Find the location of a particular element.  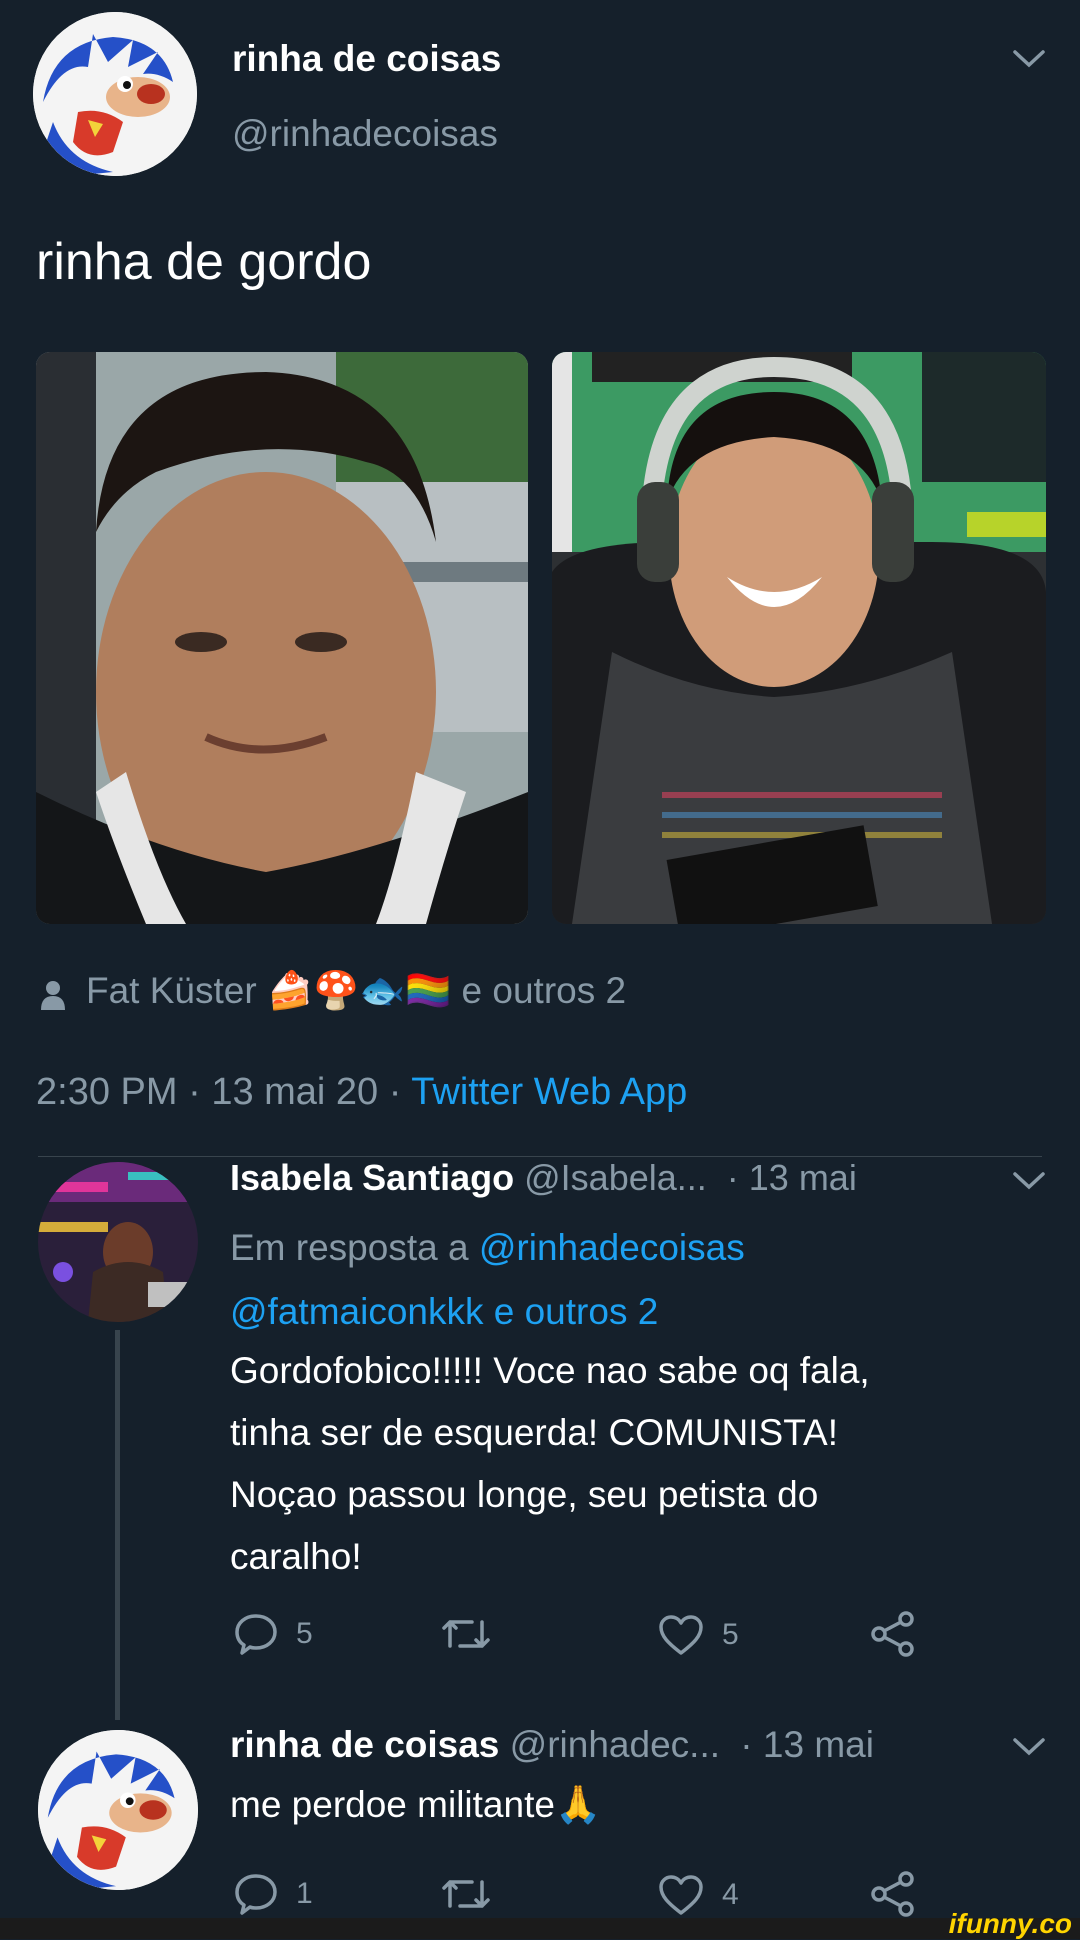

reply-text: me perdoe militante🙏 is located at coordinates (415, 1805).